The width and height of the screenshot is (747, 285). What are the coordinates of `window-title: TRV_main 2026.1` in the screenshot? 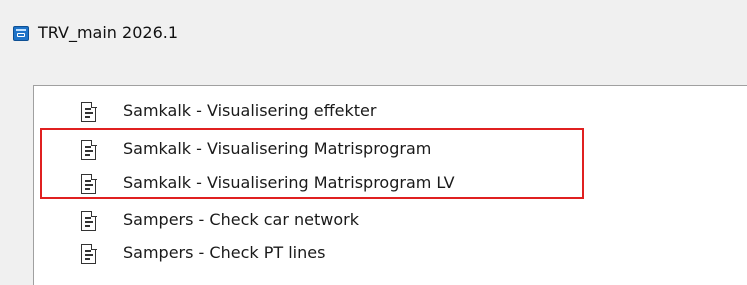 It's located at (108, 32).